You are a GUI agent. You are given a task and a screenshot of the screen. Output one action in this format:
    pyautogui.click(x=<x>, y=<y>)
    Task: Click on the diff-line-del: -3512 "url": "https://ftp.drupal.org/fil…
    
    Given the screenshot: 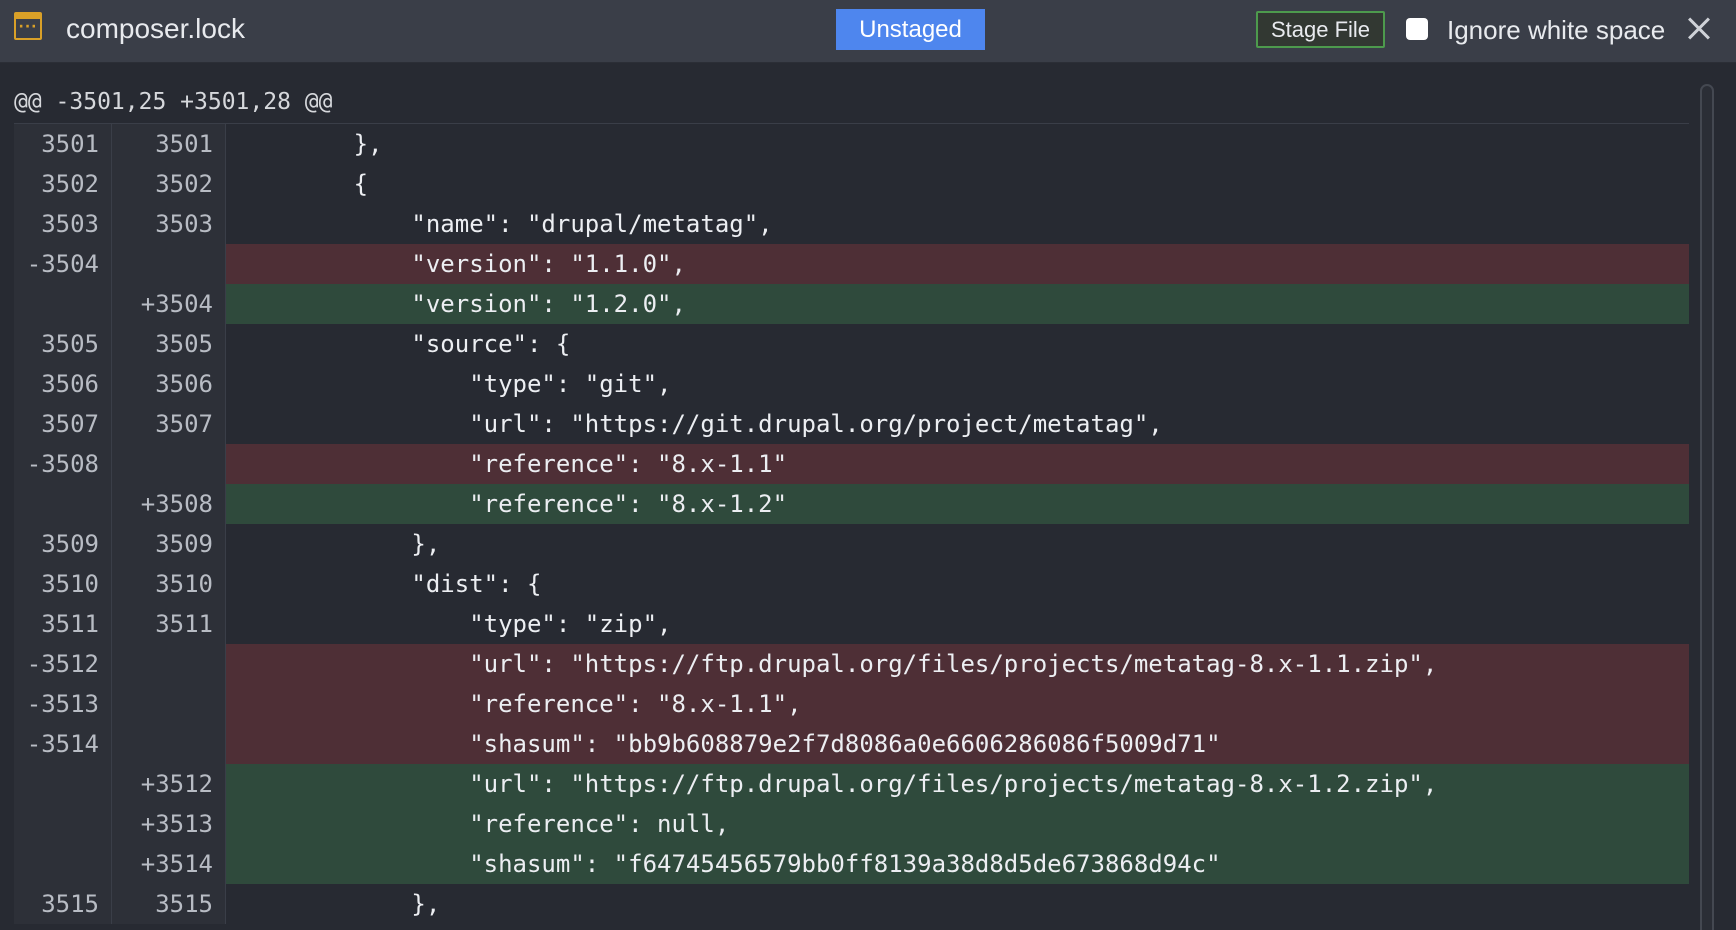 What is the action you would take?
    pyautogui.click(x=851, y=664)
    